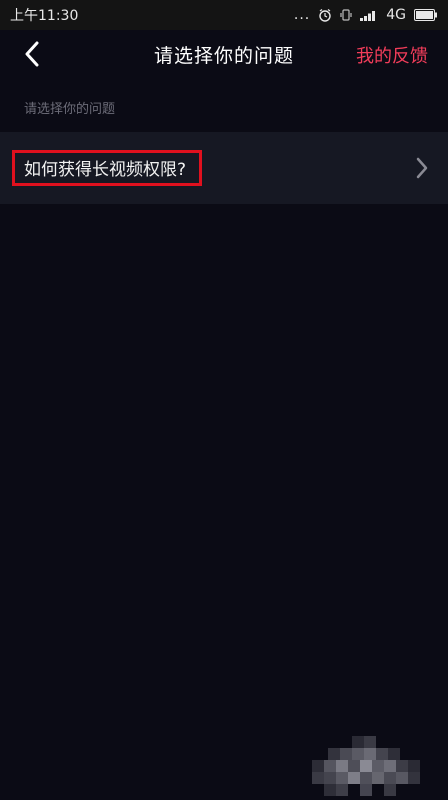 The width and height of the screenshot is (448, 800). Describe the element at coordinates (70, 109) in the screenshot. I see `section-label: 请选择你的问题` at that location.